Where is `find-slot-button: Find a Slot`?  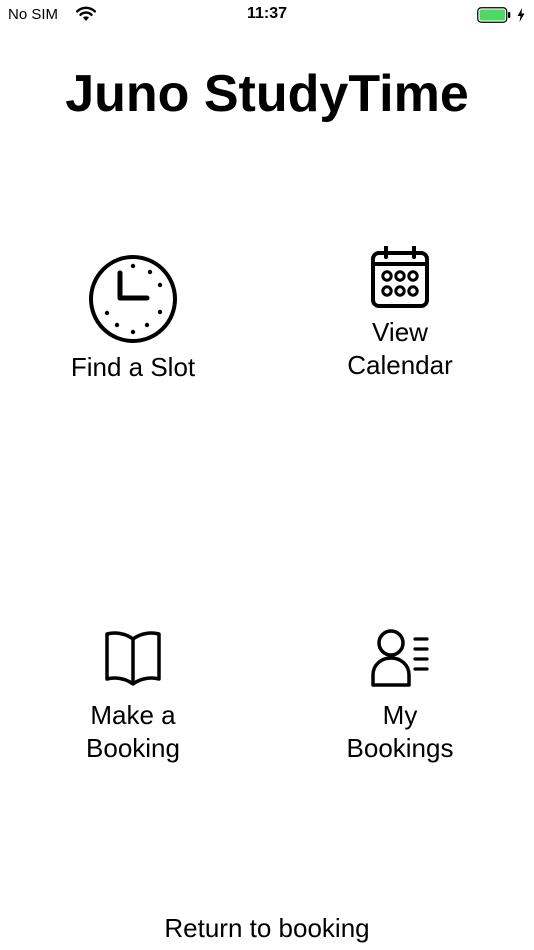
find-slot-button: Find a Slot is located at coordinates (133, 318).